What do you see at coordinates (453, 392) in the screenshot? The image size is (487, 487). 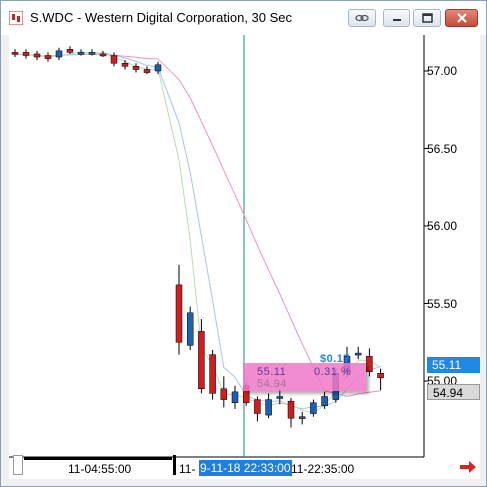 I see `close-price-tag: 54.94` at bounding box center [453, 392].